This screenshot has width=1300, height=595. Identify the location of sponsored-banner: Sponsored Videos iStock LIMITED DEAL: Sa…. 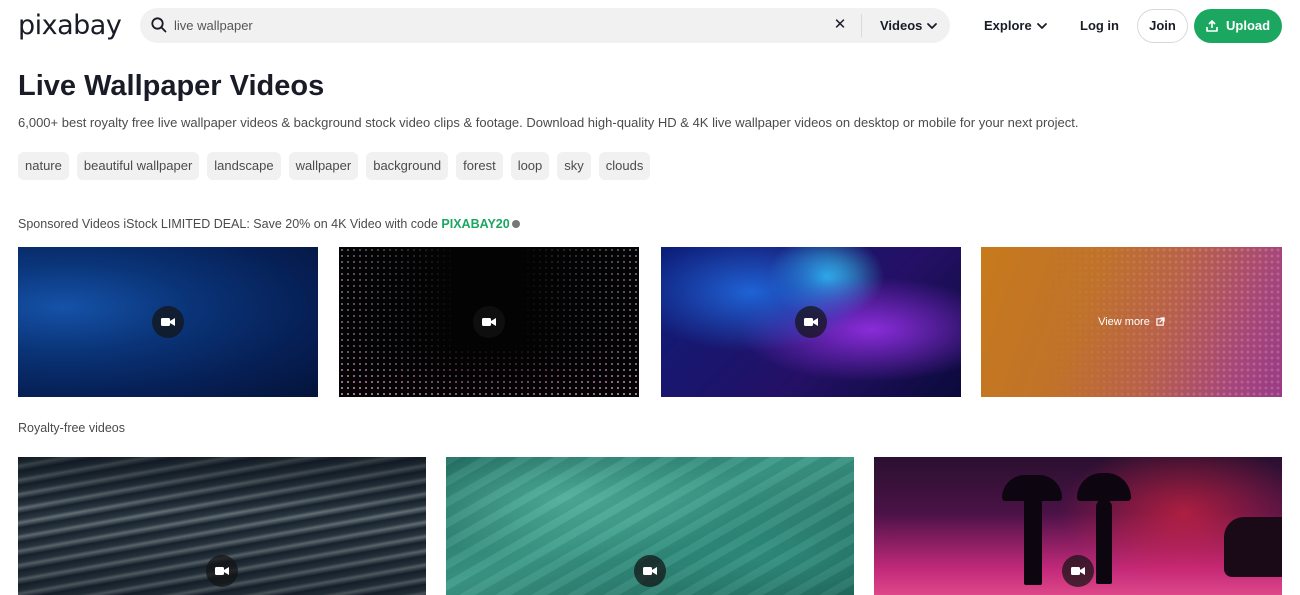
(269, 224).